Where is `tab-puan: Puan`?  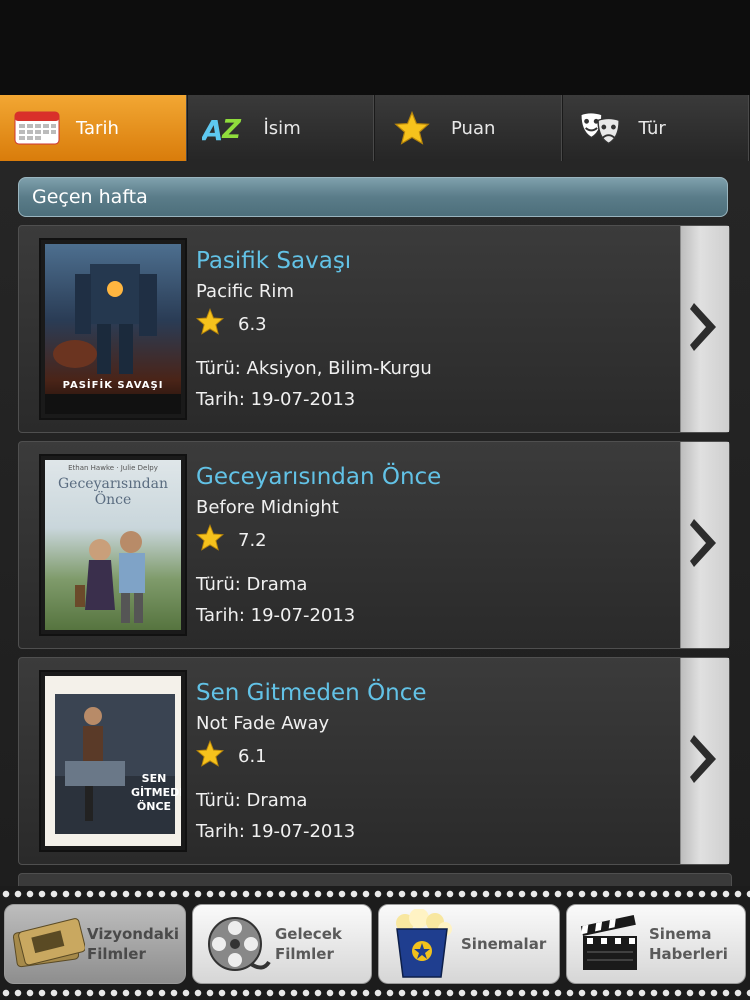
tab-puan: Puan is located at coordinates (469, 128).